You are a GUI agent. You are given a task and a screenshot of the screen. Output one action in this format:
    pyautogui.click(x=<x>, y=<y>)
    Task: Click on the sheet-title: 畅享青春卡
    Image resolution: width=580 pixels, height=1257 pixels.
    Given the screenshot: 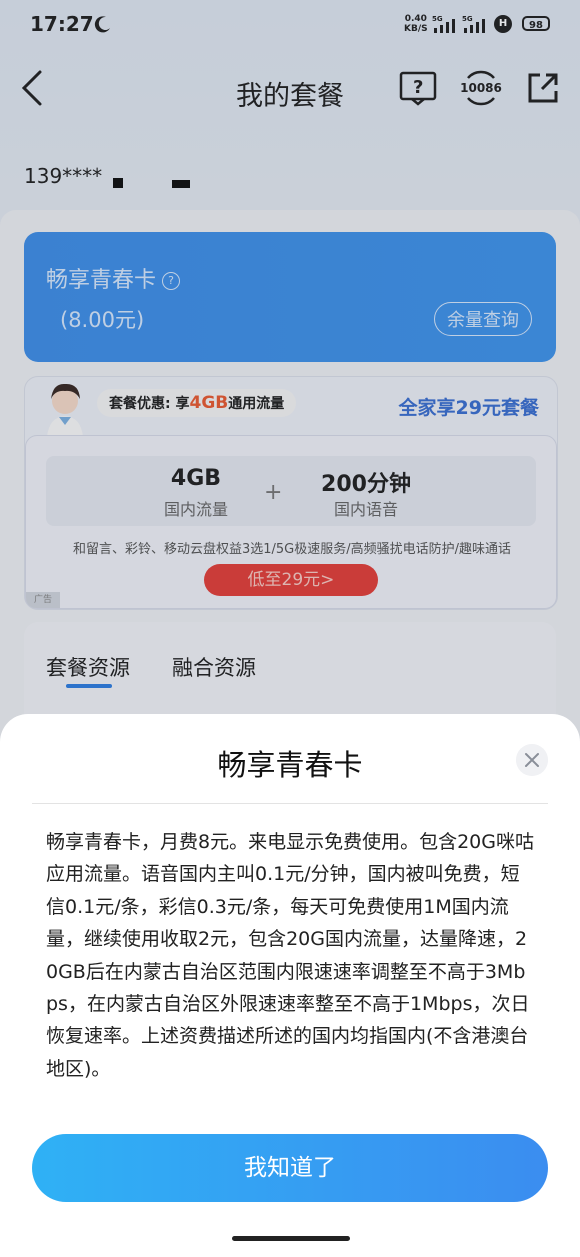 What is the action you would take?
    pyautogui.click(x=290, y=765)
    